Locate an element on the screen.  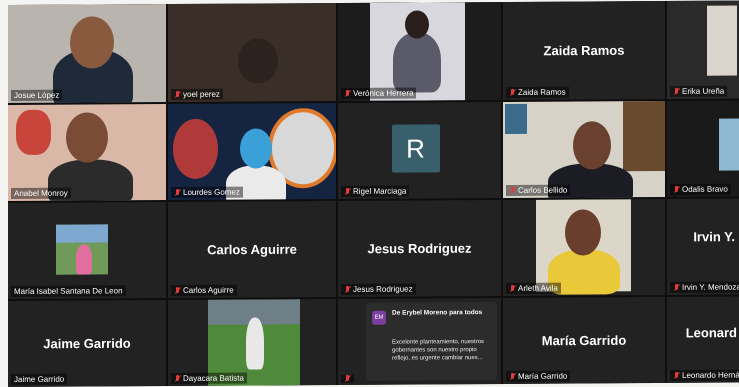
video-tile-zaida: Zaida Ramos Zaida Ramos is located at coordinates (584, 50).